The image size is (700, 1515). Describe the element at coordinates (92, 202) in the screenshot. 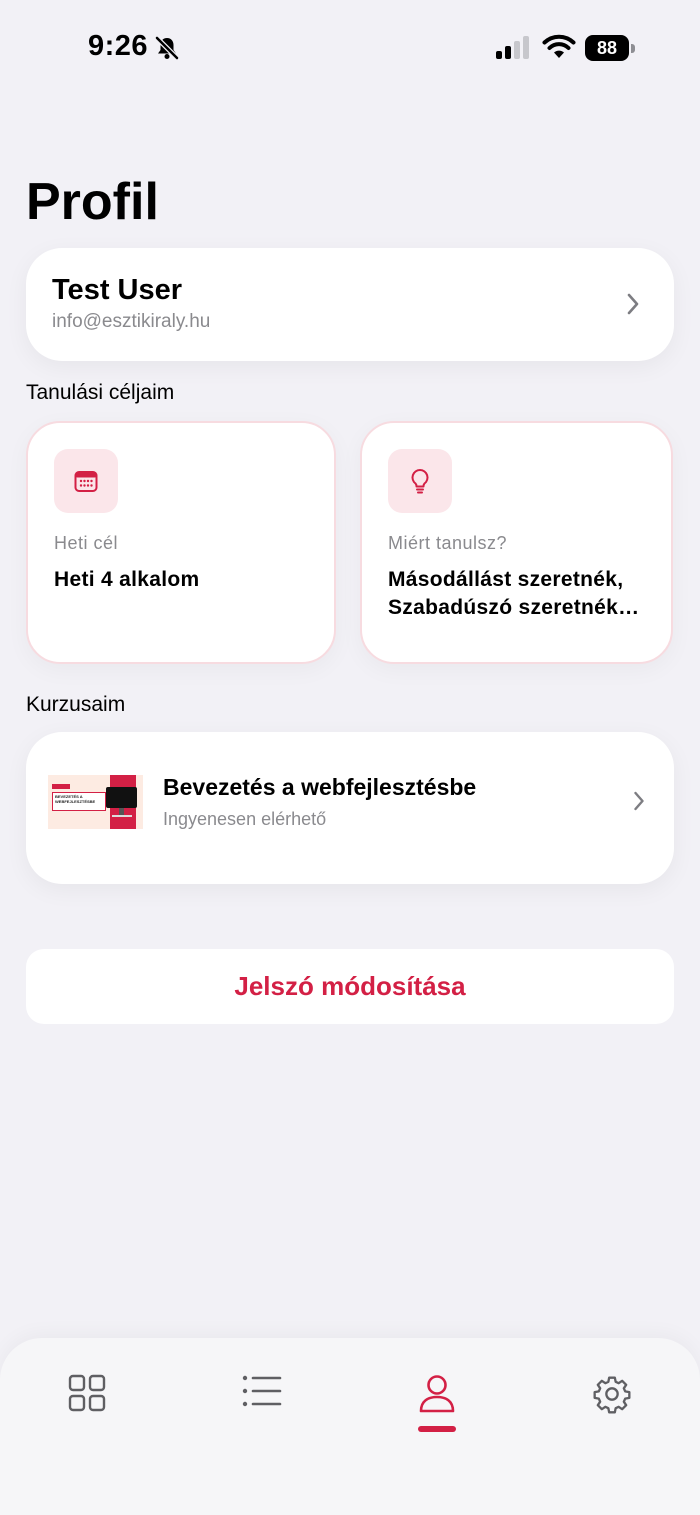

I see `page-title: Profil` at that location.